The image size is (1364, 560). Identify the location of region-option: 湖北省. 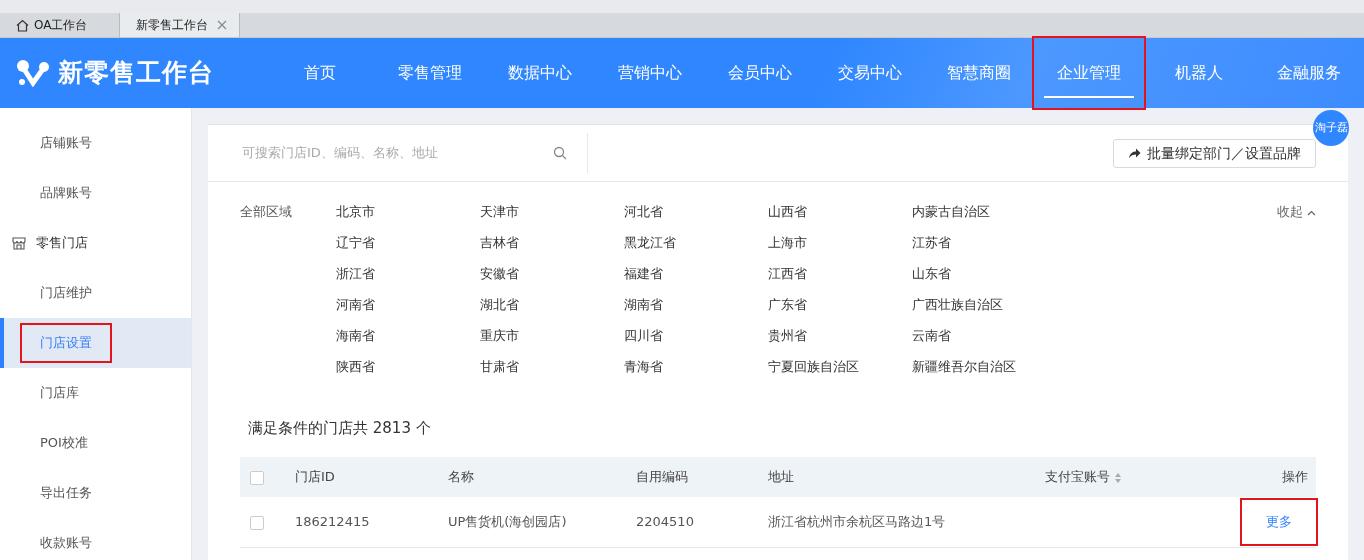
(552, 305).